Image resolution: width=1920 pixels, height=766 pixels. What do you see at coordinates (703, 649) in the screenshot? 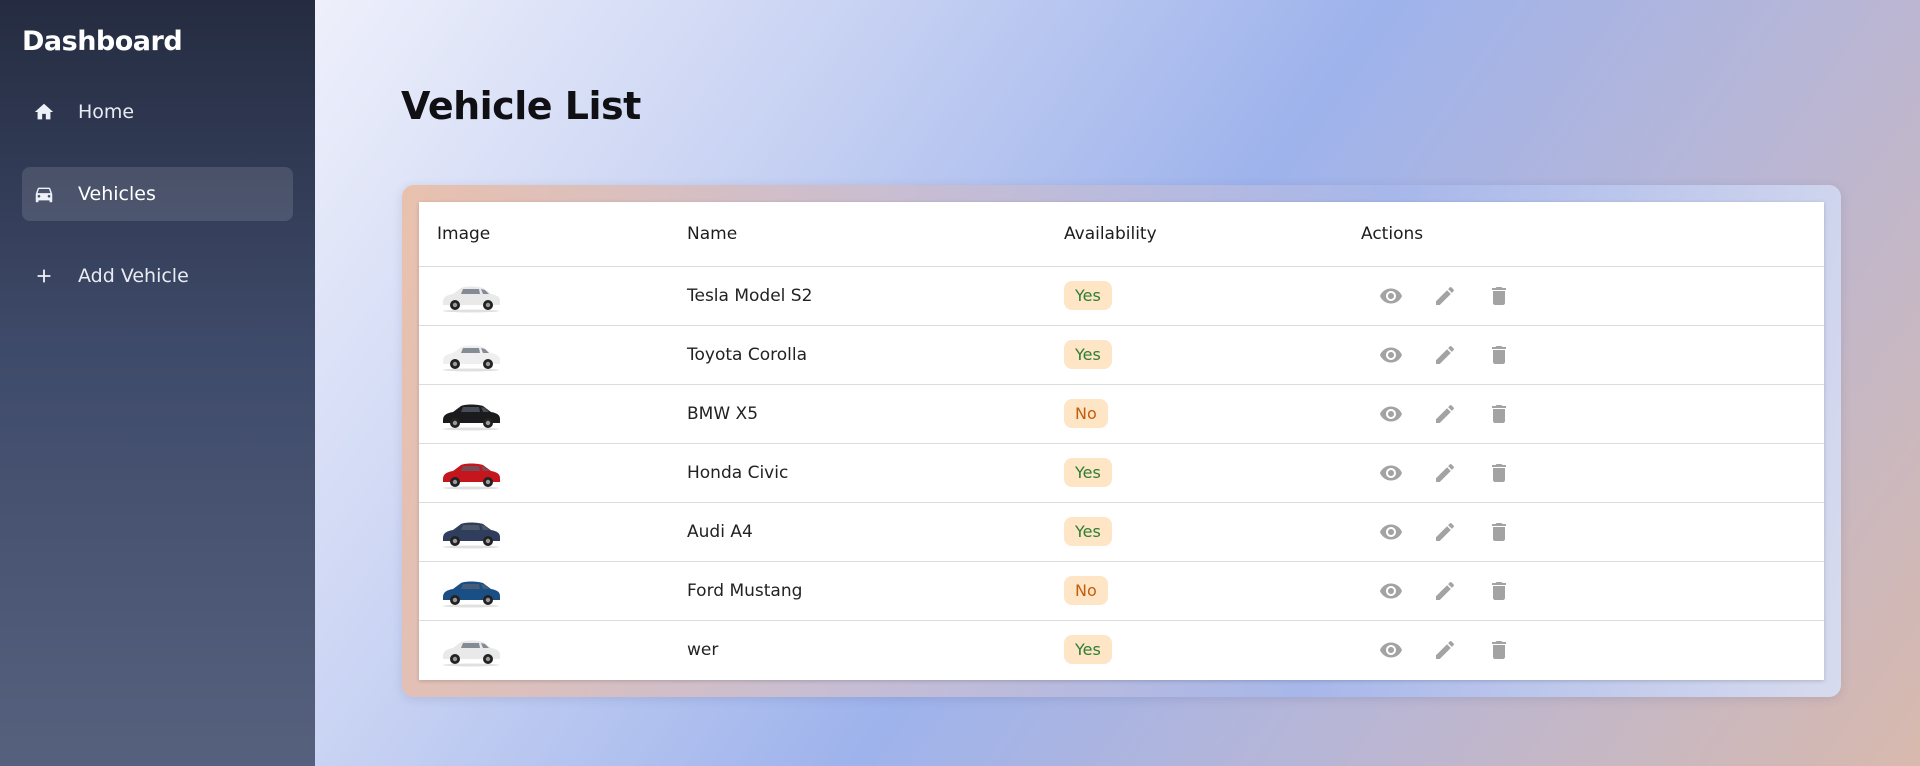
I see `vehicle-name: wer` at bounding box center [703, 649].